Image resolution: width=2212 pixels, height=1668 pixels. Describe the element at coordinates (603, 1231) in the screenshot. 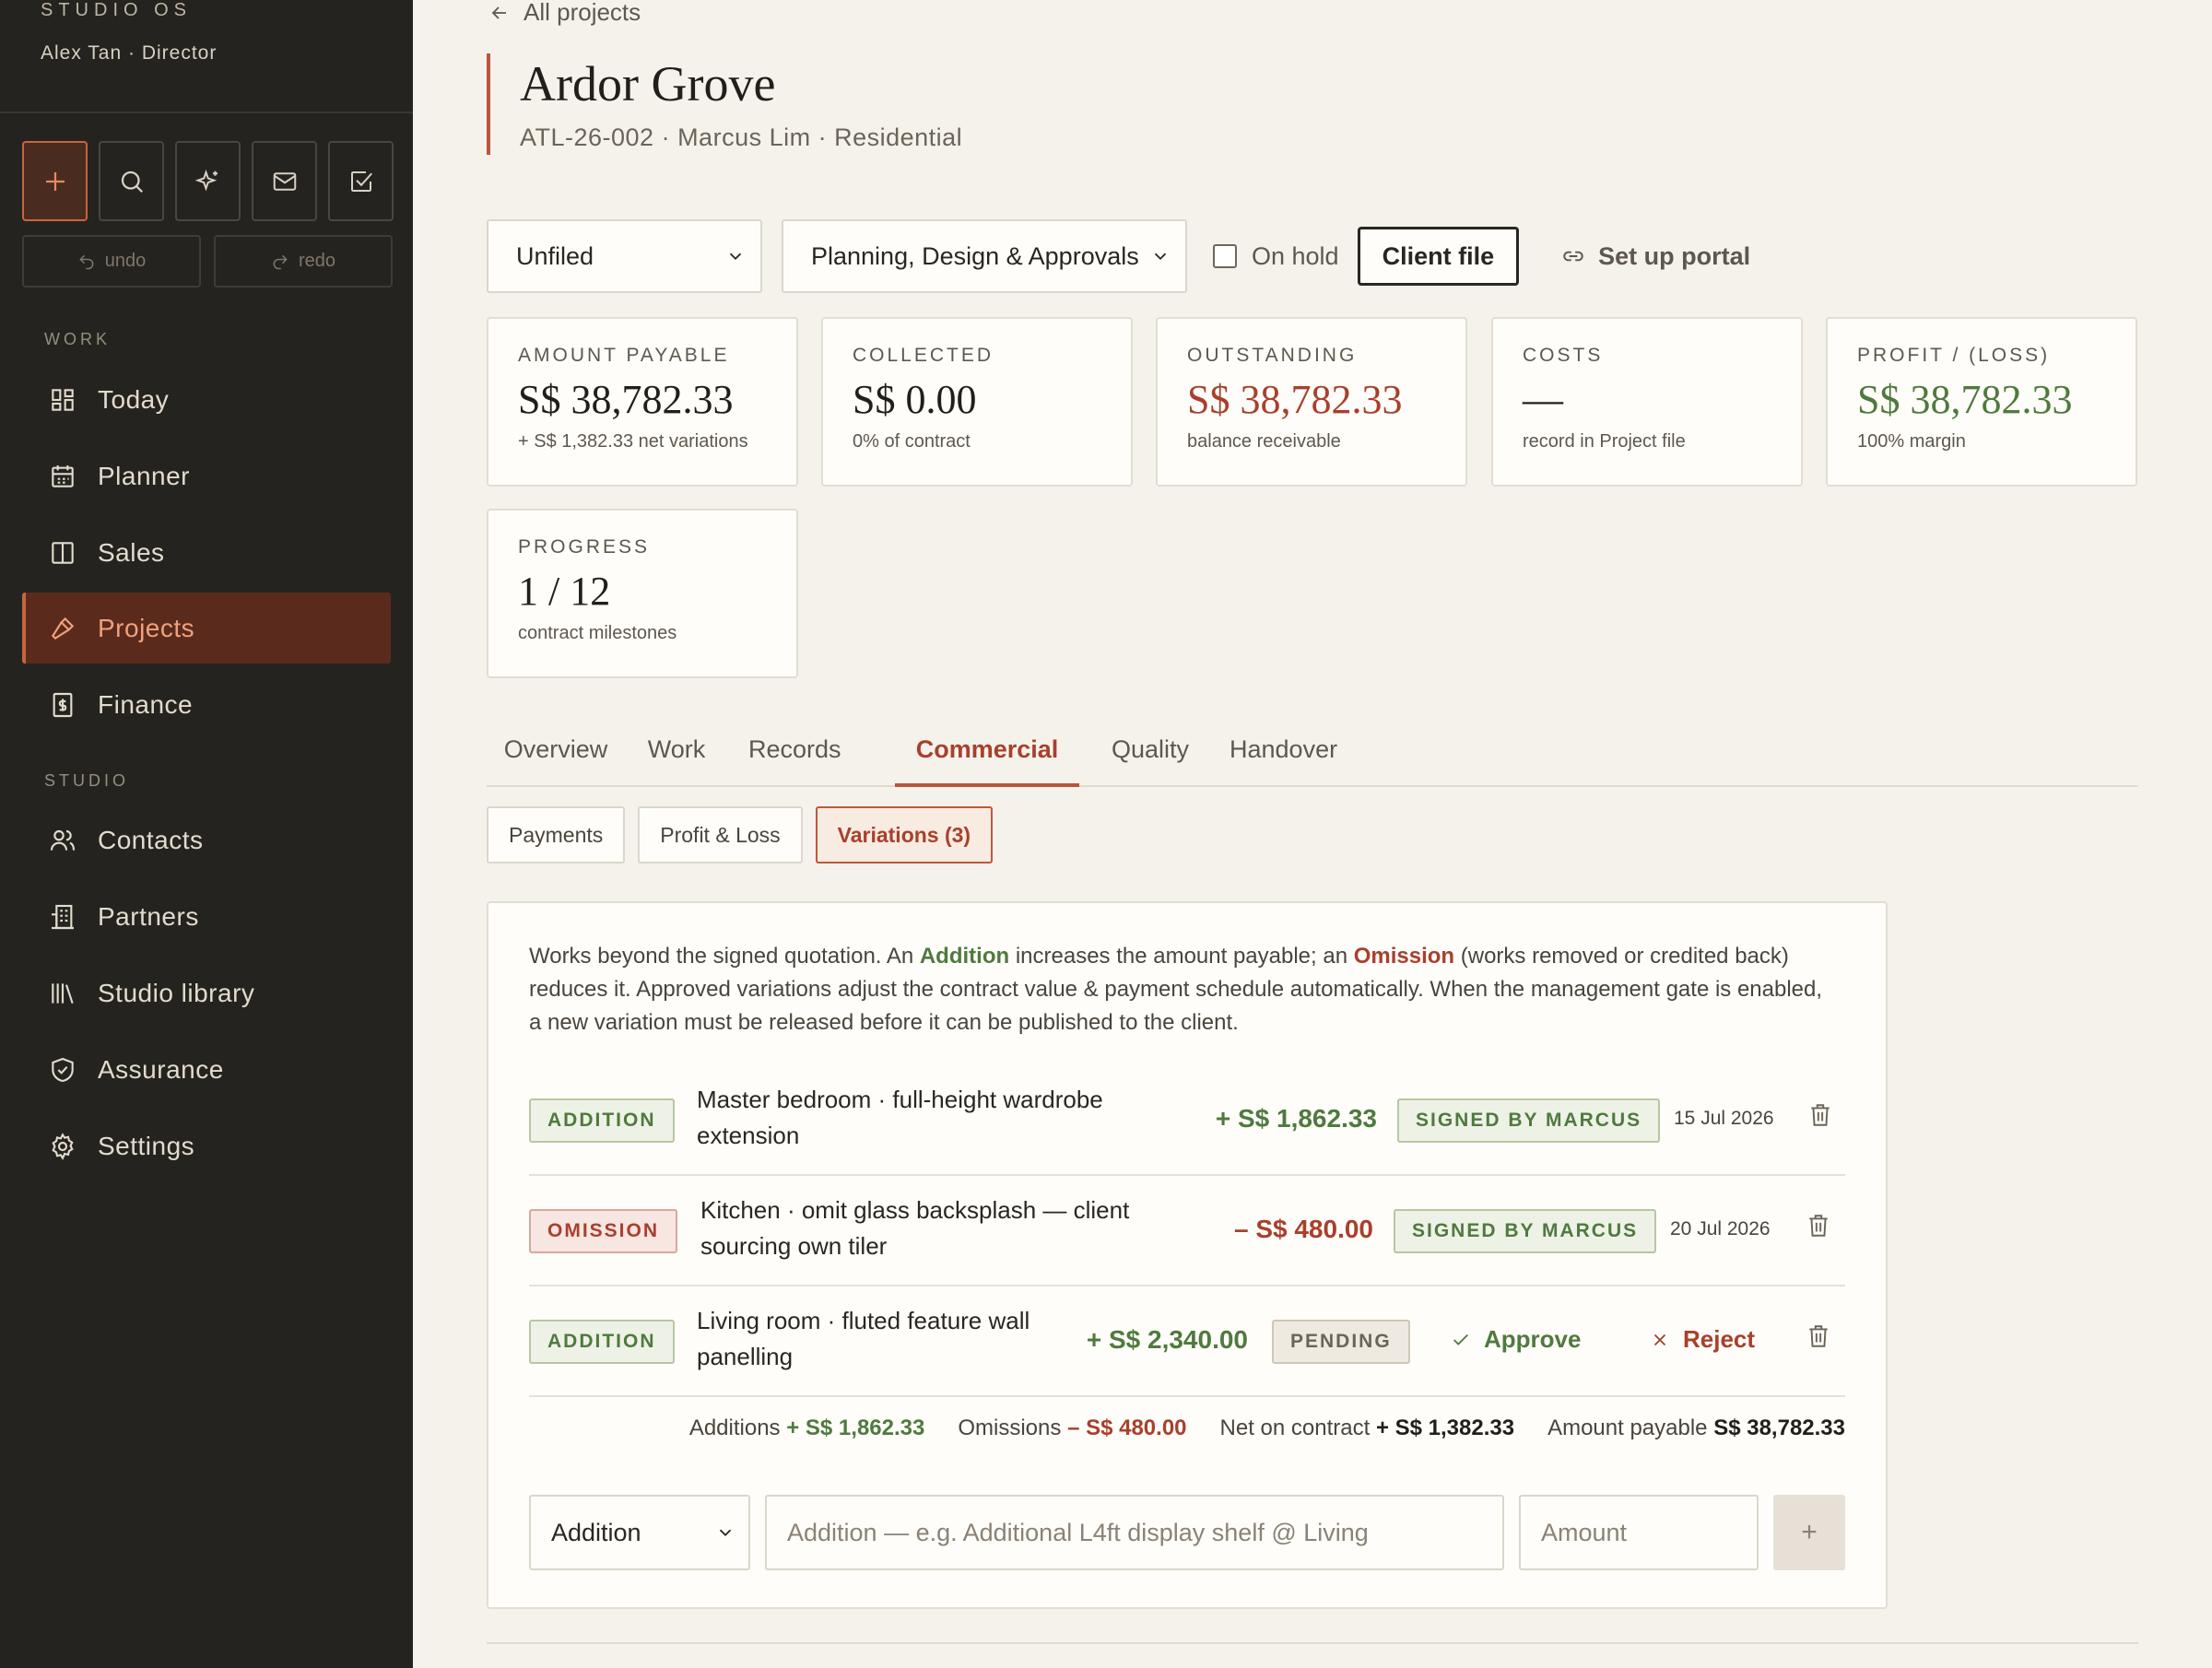

I see `type-badge: OMISSION` at that location.